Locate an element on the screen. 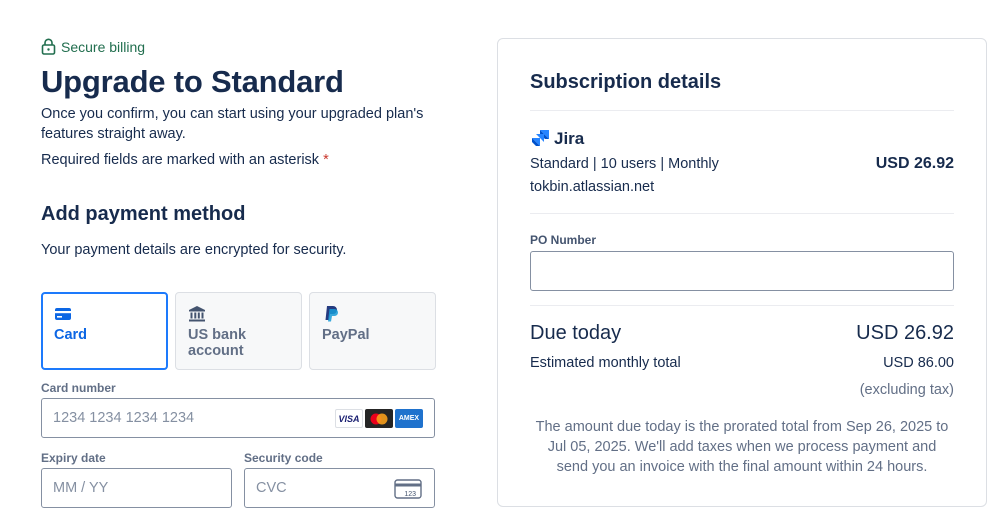 This screenshot has width=999, height=523. plan-price: USD 26.92 is located at coordinates (914, 163).